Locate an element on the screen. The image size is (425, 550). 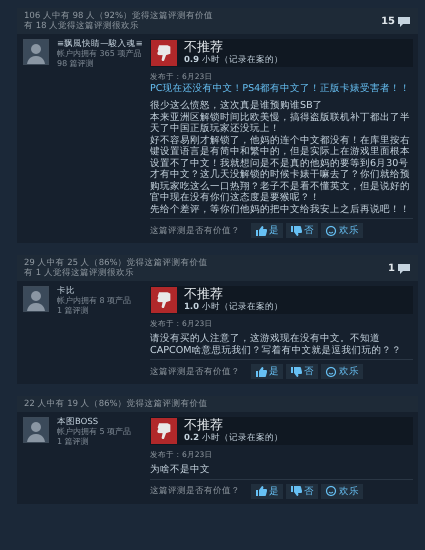
review-text: 好不容易刚才解锁了，他妈的连个中文都没有！在库里按右键设置语言是有简中和繁中的，但是实际上在游戏里面根本设置不了中文！我就想问是不是真的他妈的要等到6月30号才有中文？这几天没解锁的时候卡婊干嘛去了？你们就给预购玩家吃这么一口热翔？老子不是看不懂英文，但是说好的官中现在没有你们这态度是要猴呢？！ is located at coordinates (280, 169).